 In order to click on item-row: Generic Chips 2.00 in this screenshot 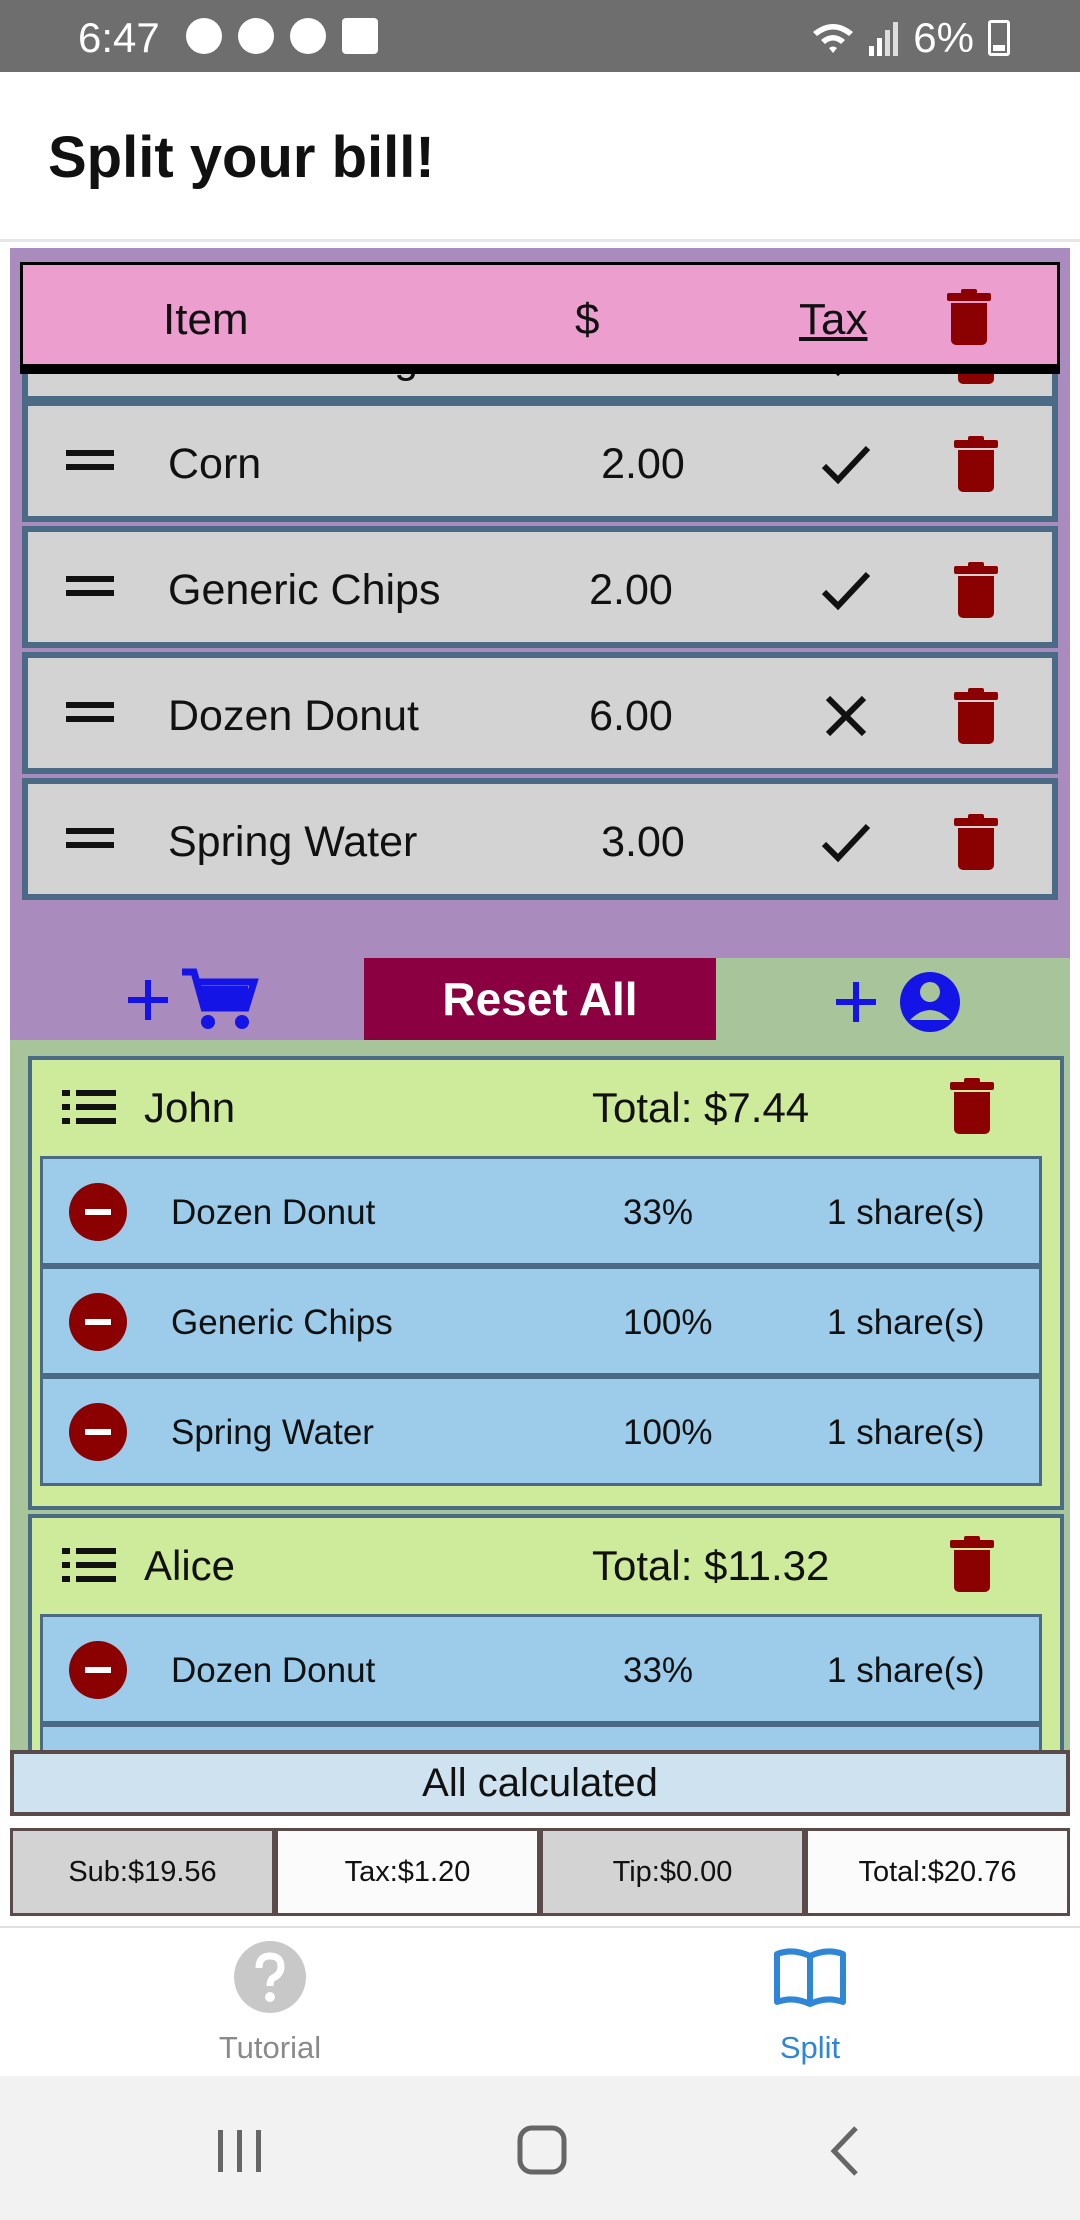, I will do `click(540, 587)`.